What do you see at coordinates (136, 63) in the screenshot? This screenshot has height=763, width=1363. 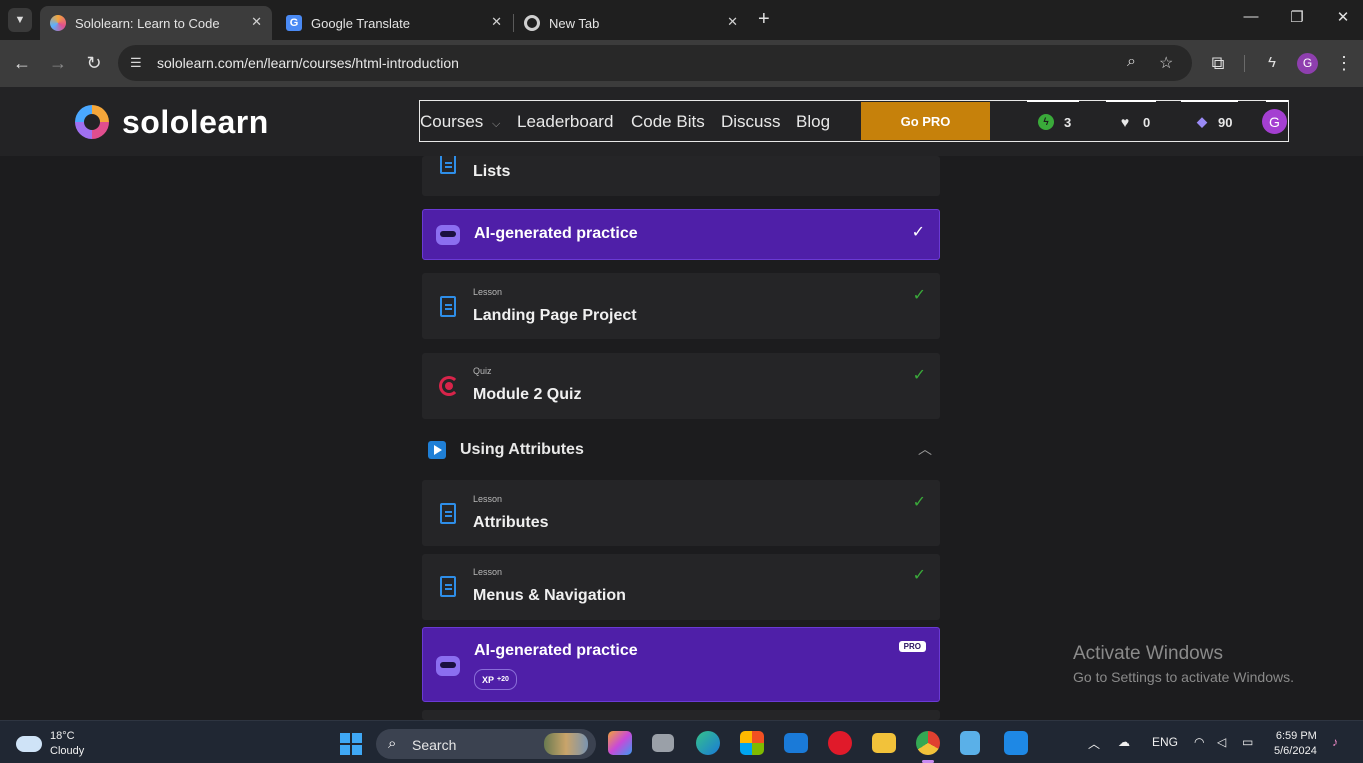 I see `site-info-icon: ☰` at bounding box center [136, 63].